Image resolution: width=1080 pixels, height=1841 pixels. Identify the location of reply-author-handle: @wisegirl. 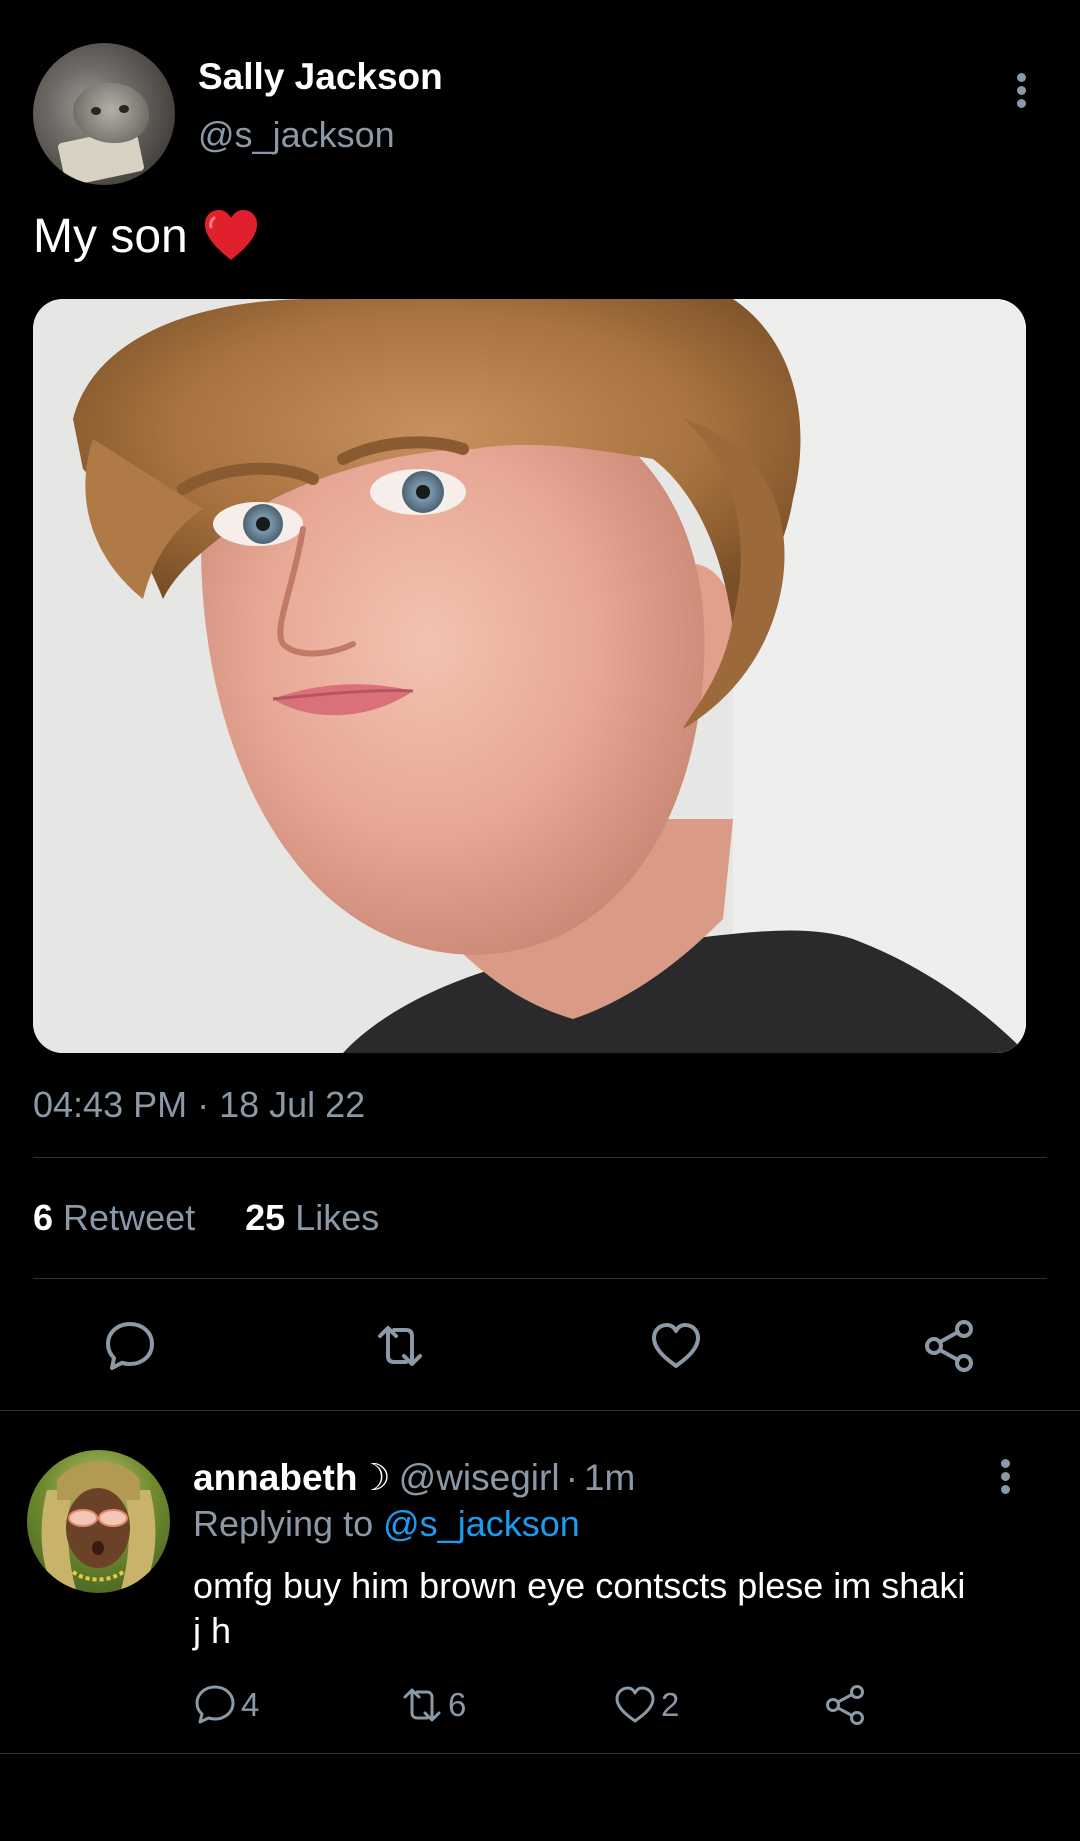
(479, 1477).